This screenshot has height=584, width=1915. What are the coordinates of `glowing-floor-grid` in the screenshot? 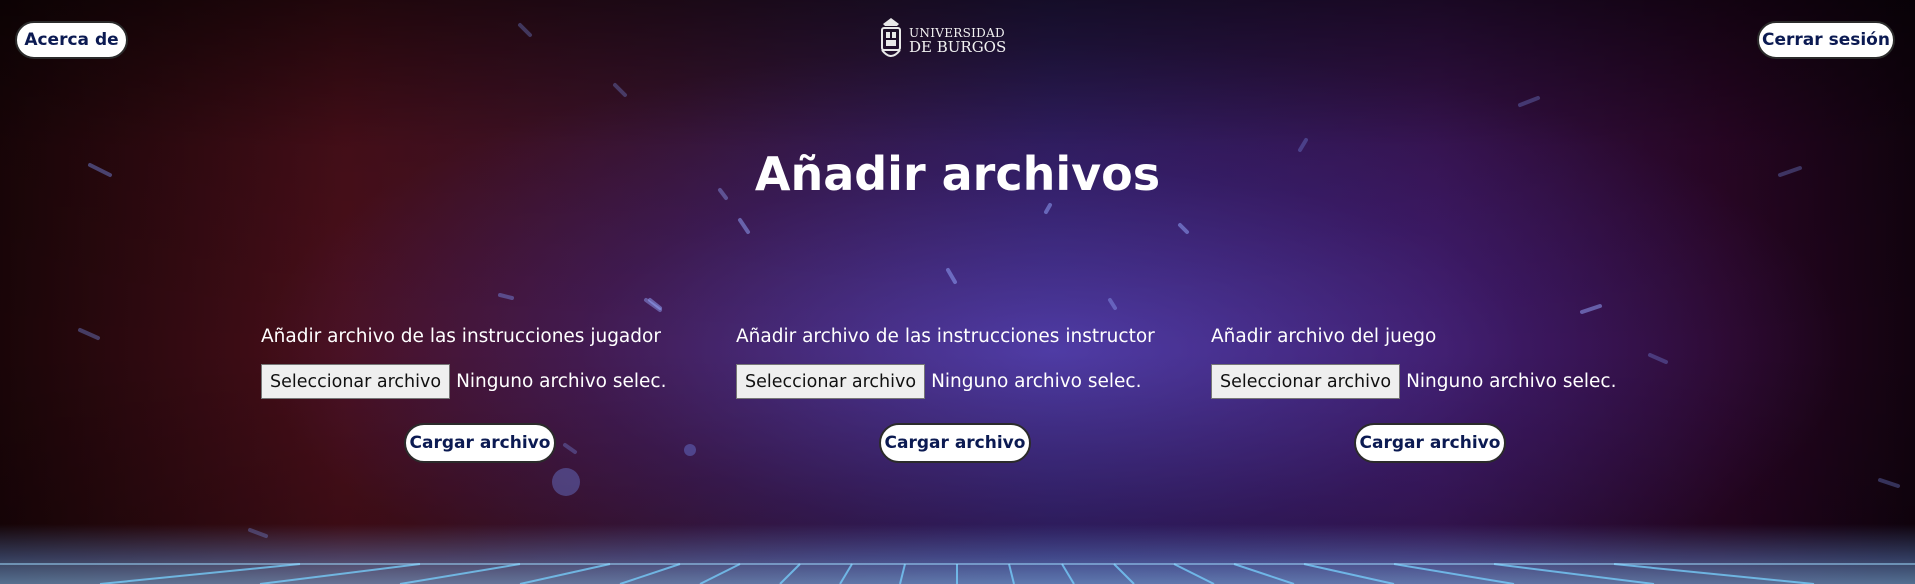 It's located at (957, 554).